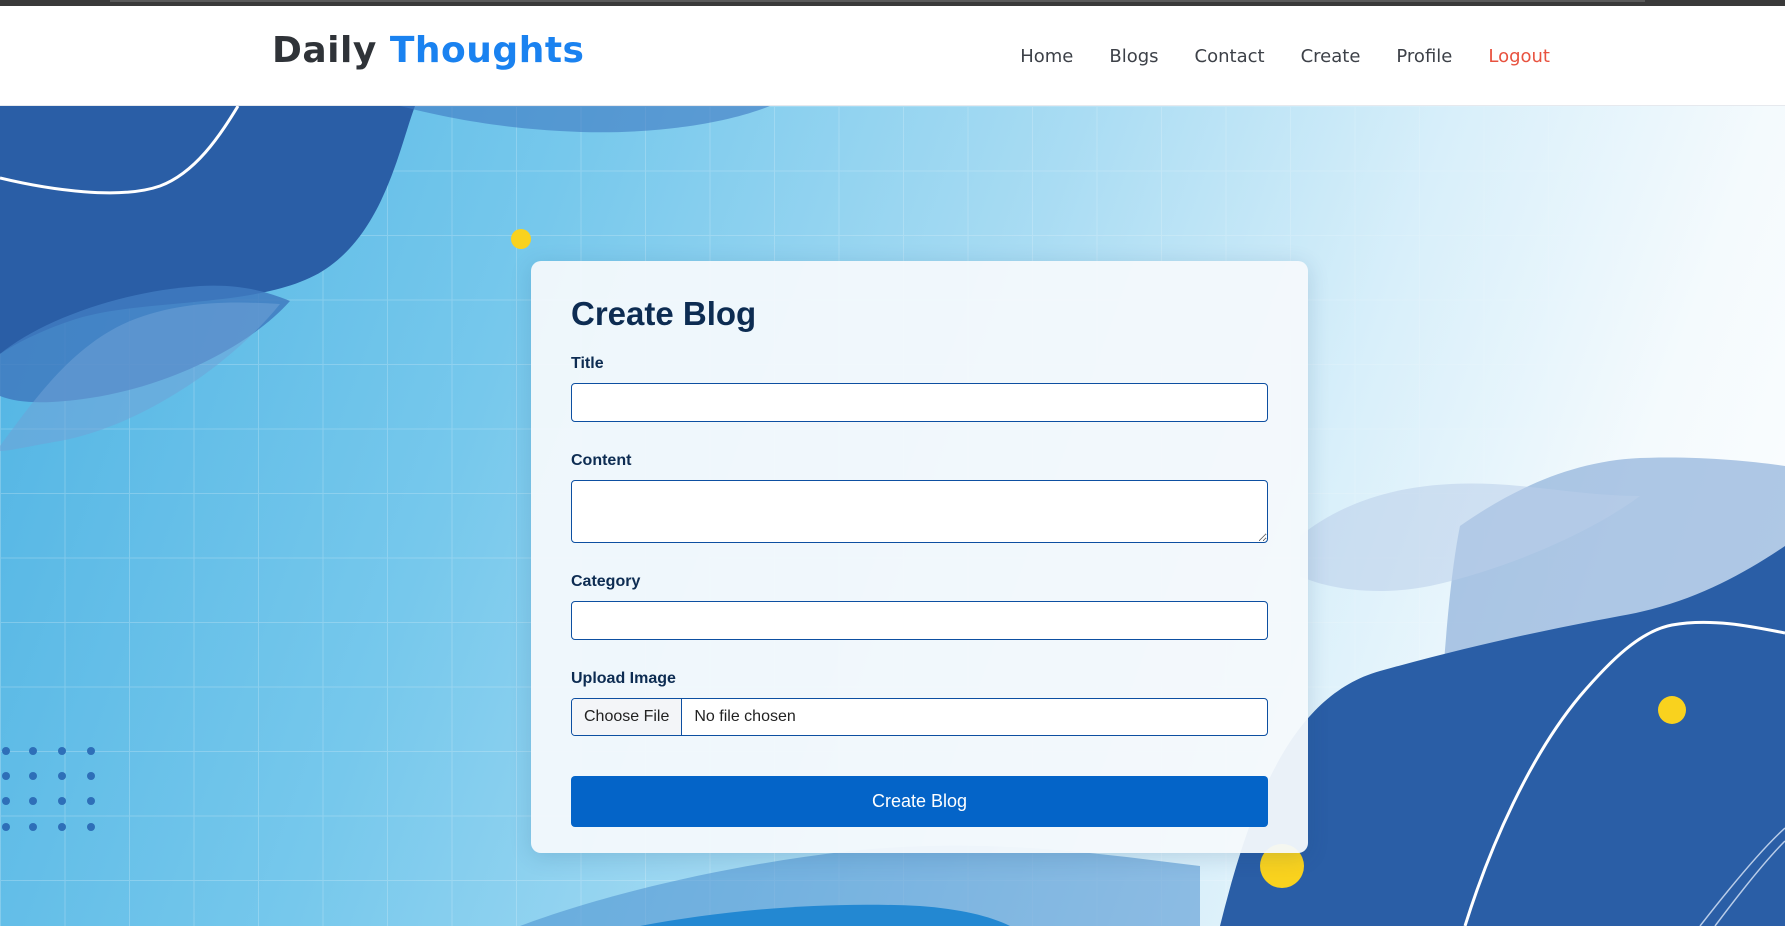 This screenshot has width=1785, height=926. I want to click on brand-name-part1: Daily, so click(324, 50).